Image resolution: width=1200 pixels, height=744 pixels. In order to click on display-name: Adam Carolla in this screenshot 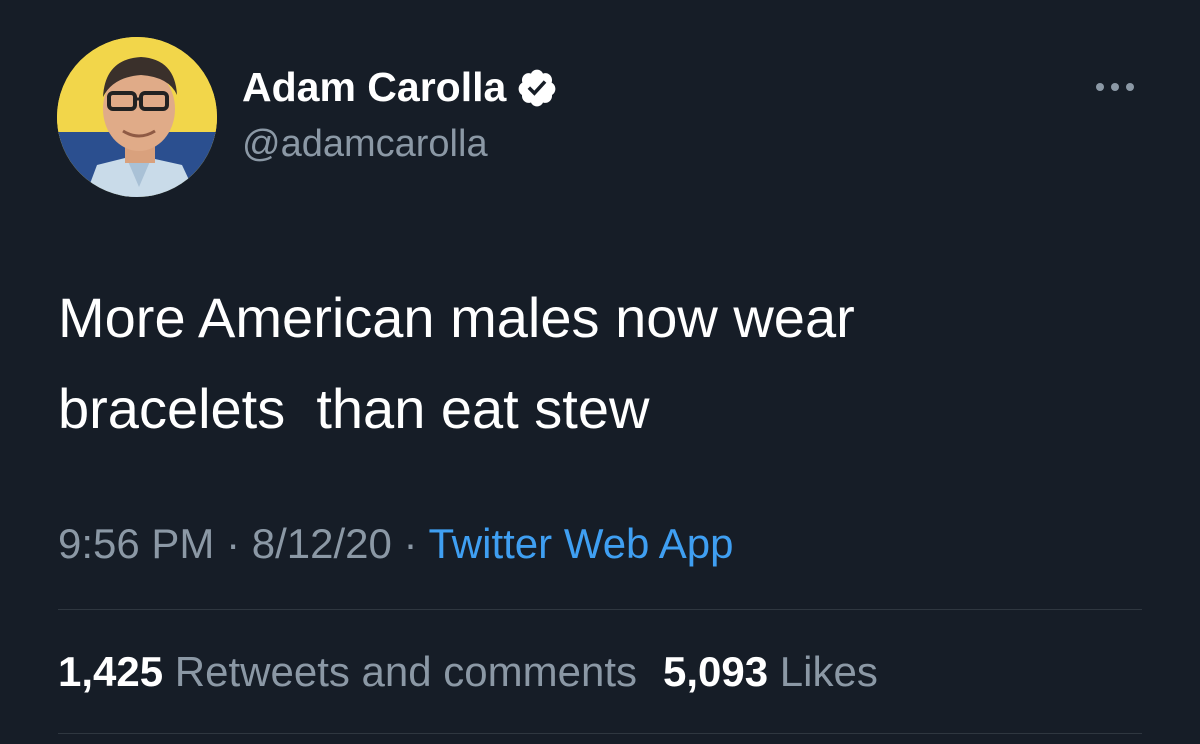, I will do `click(400, 87)`.